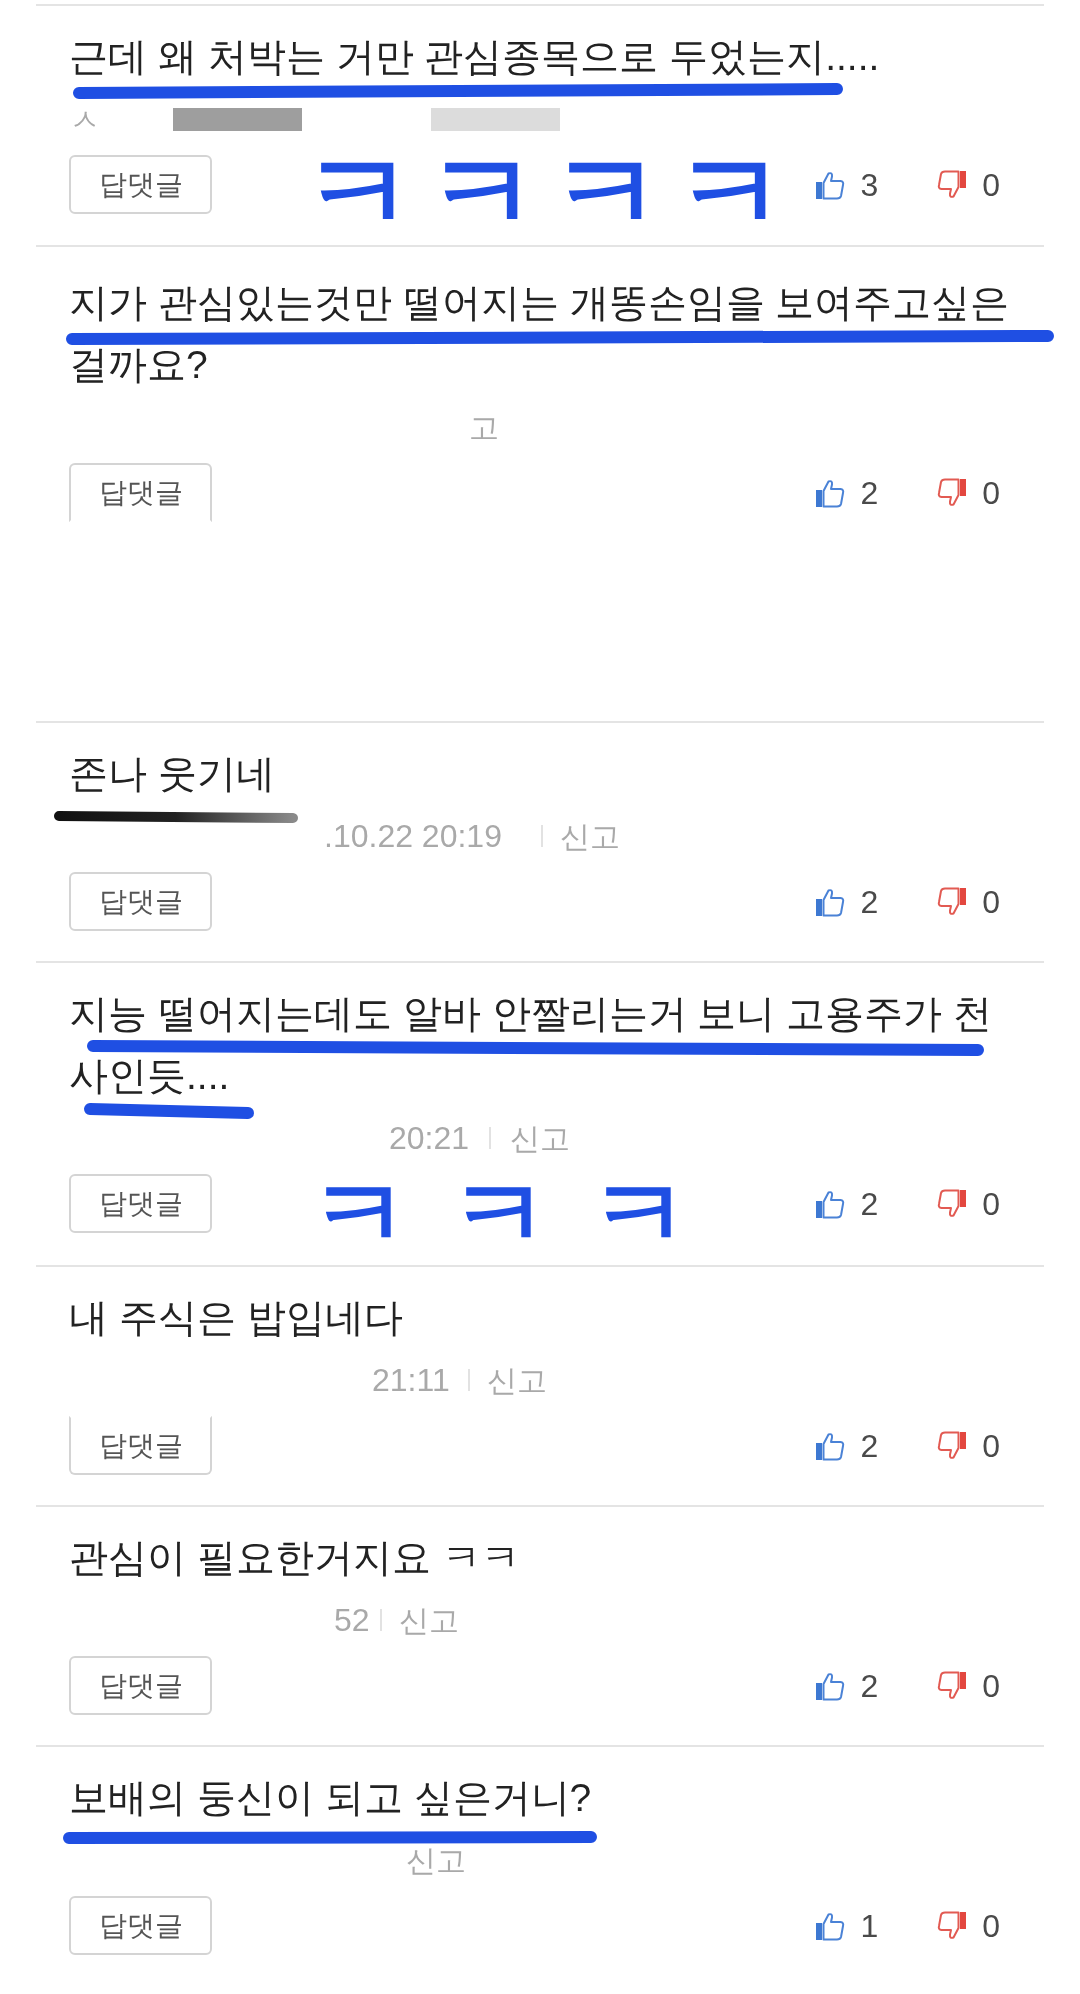  What do you see at coordinates (331, 1798) in the screenshot?
I see `comment-text: 보배의 둥신이 되고 싶은거니?` at bounding box center [331, 1798].